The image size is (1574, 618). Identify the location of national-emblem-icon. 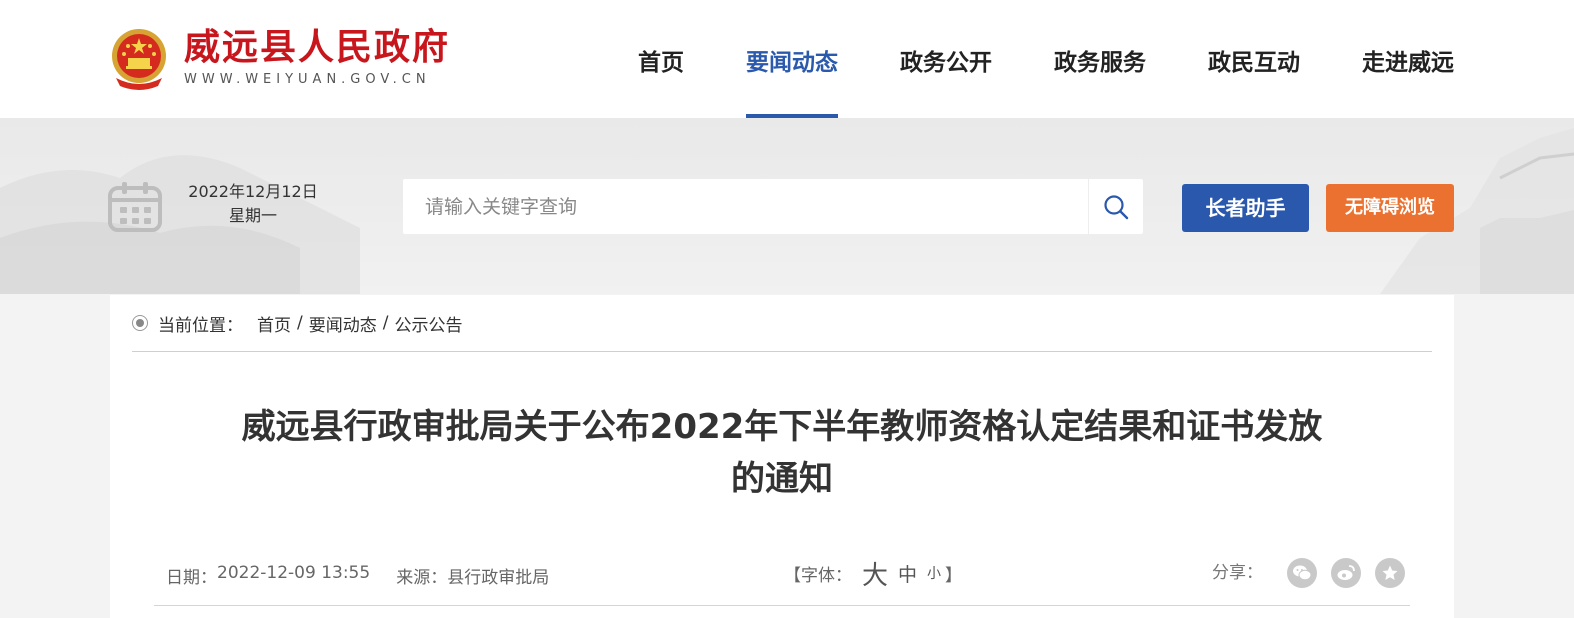
(139, 59).